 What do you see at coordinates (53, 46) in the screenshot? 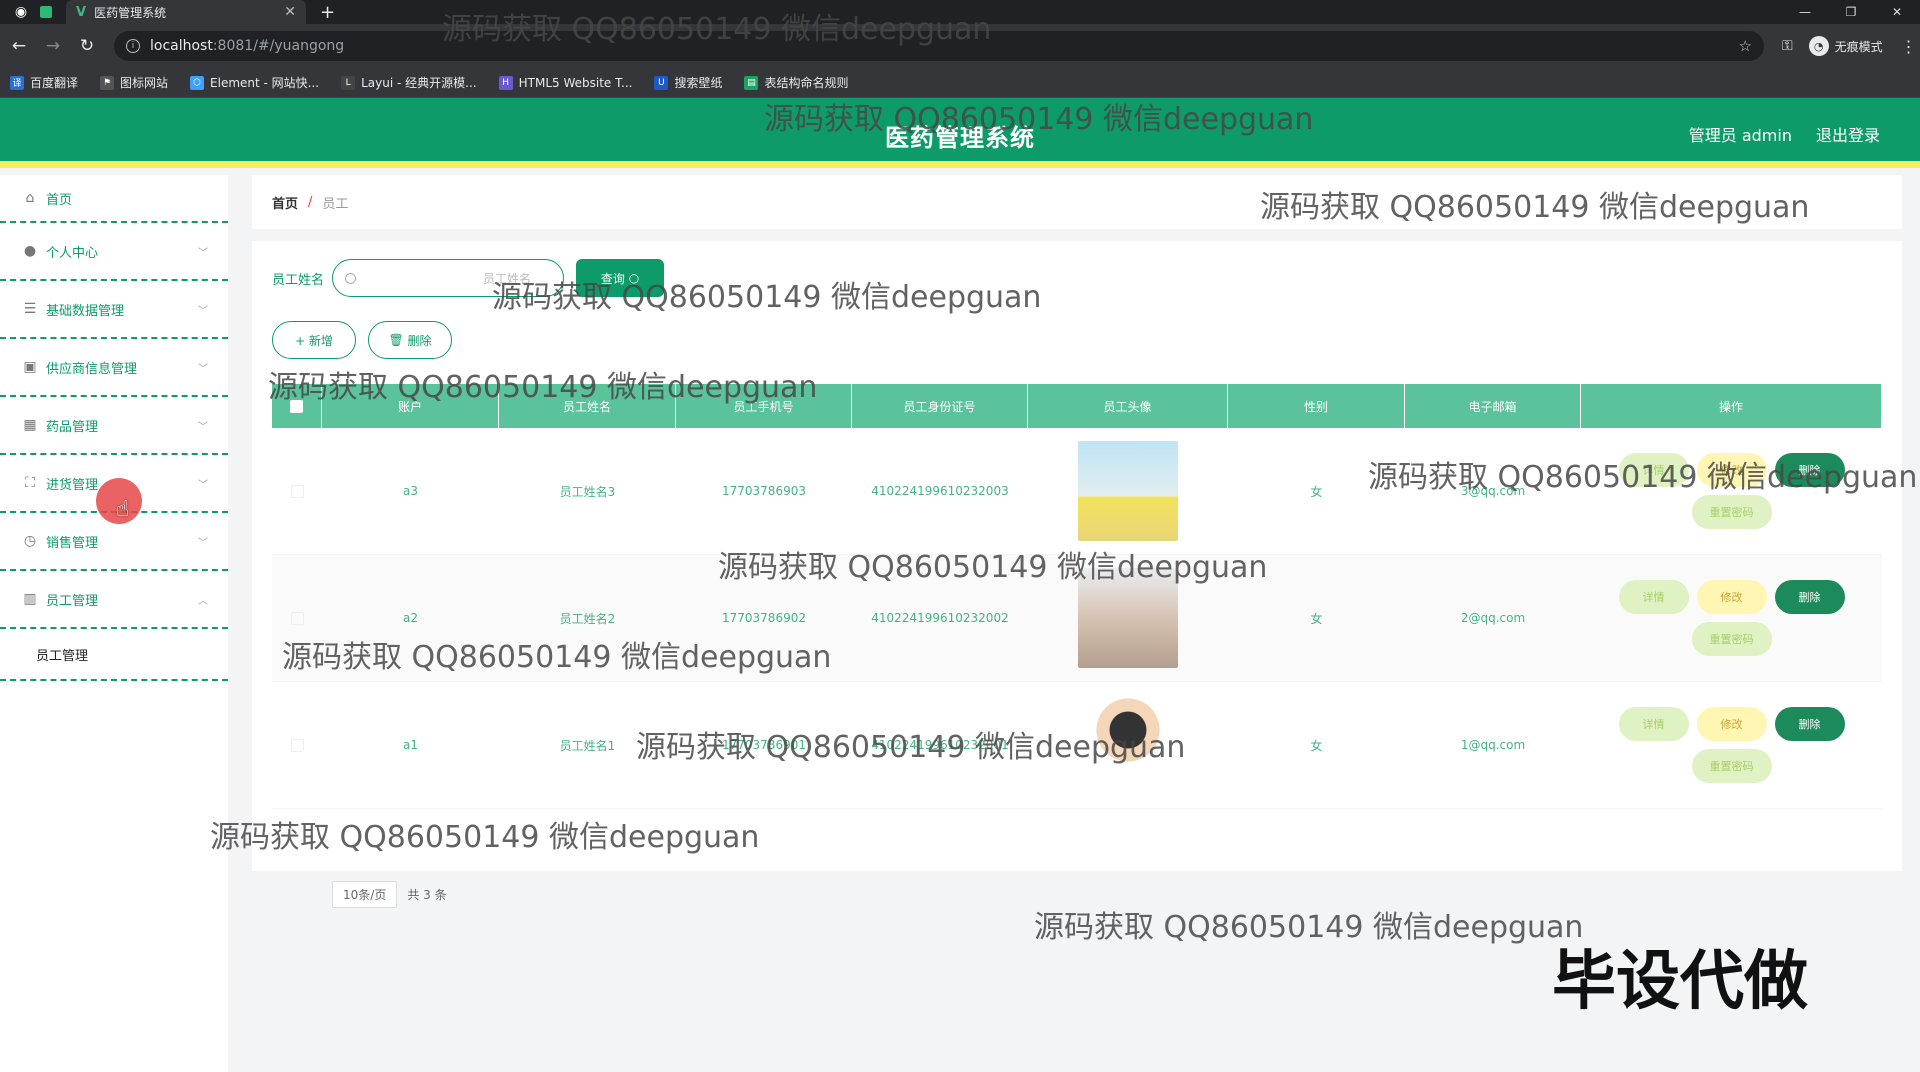
I see `forward-icon: →` at bounding box center [53, 46].